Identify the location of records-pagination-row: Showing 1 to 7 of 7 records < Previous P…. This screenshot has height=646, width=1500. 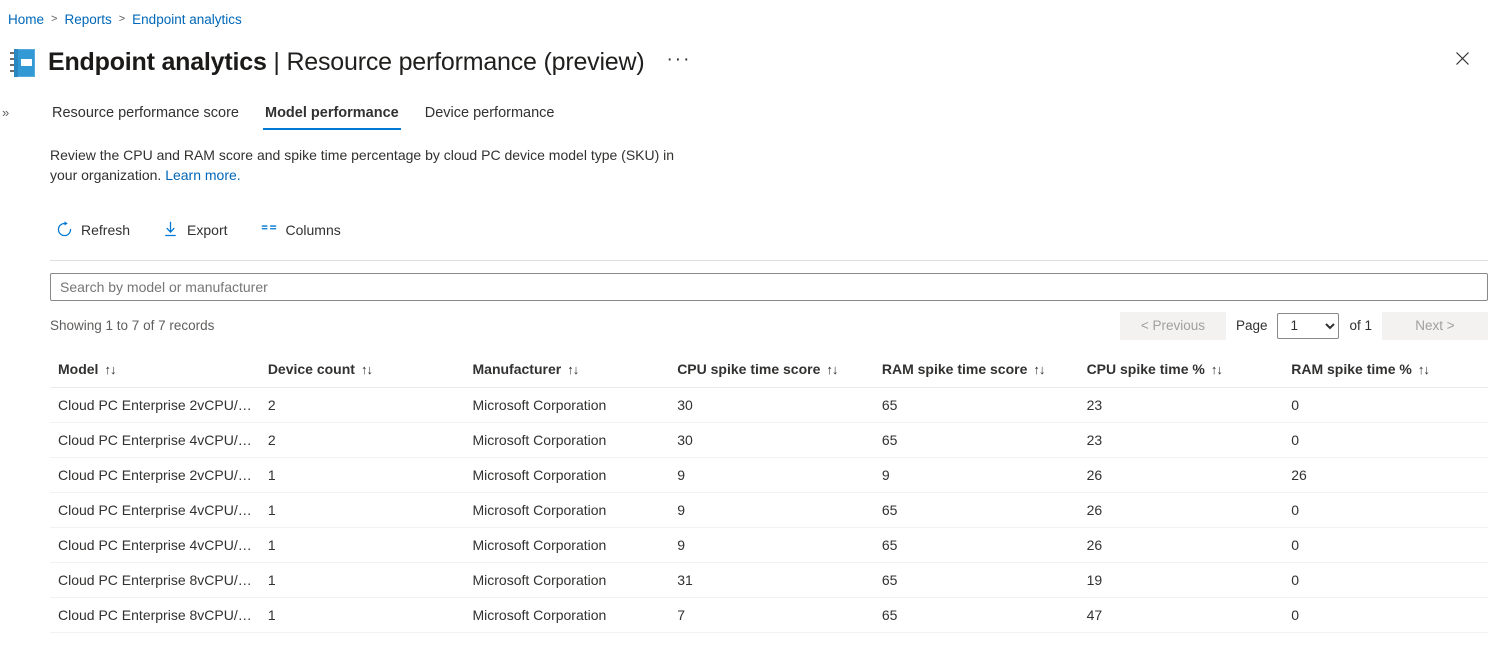
(769, 326).